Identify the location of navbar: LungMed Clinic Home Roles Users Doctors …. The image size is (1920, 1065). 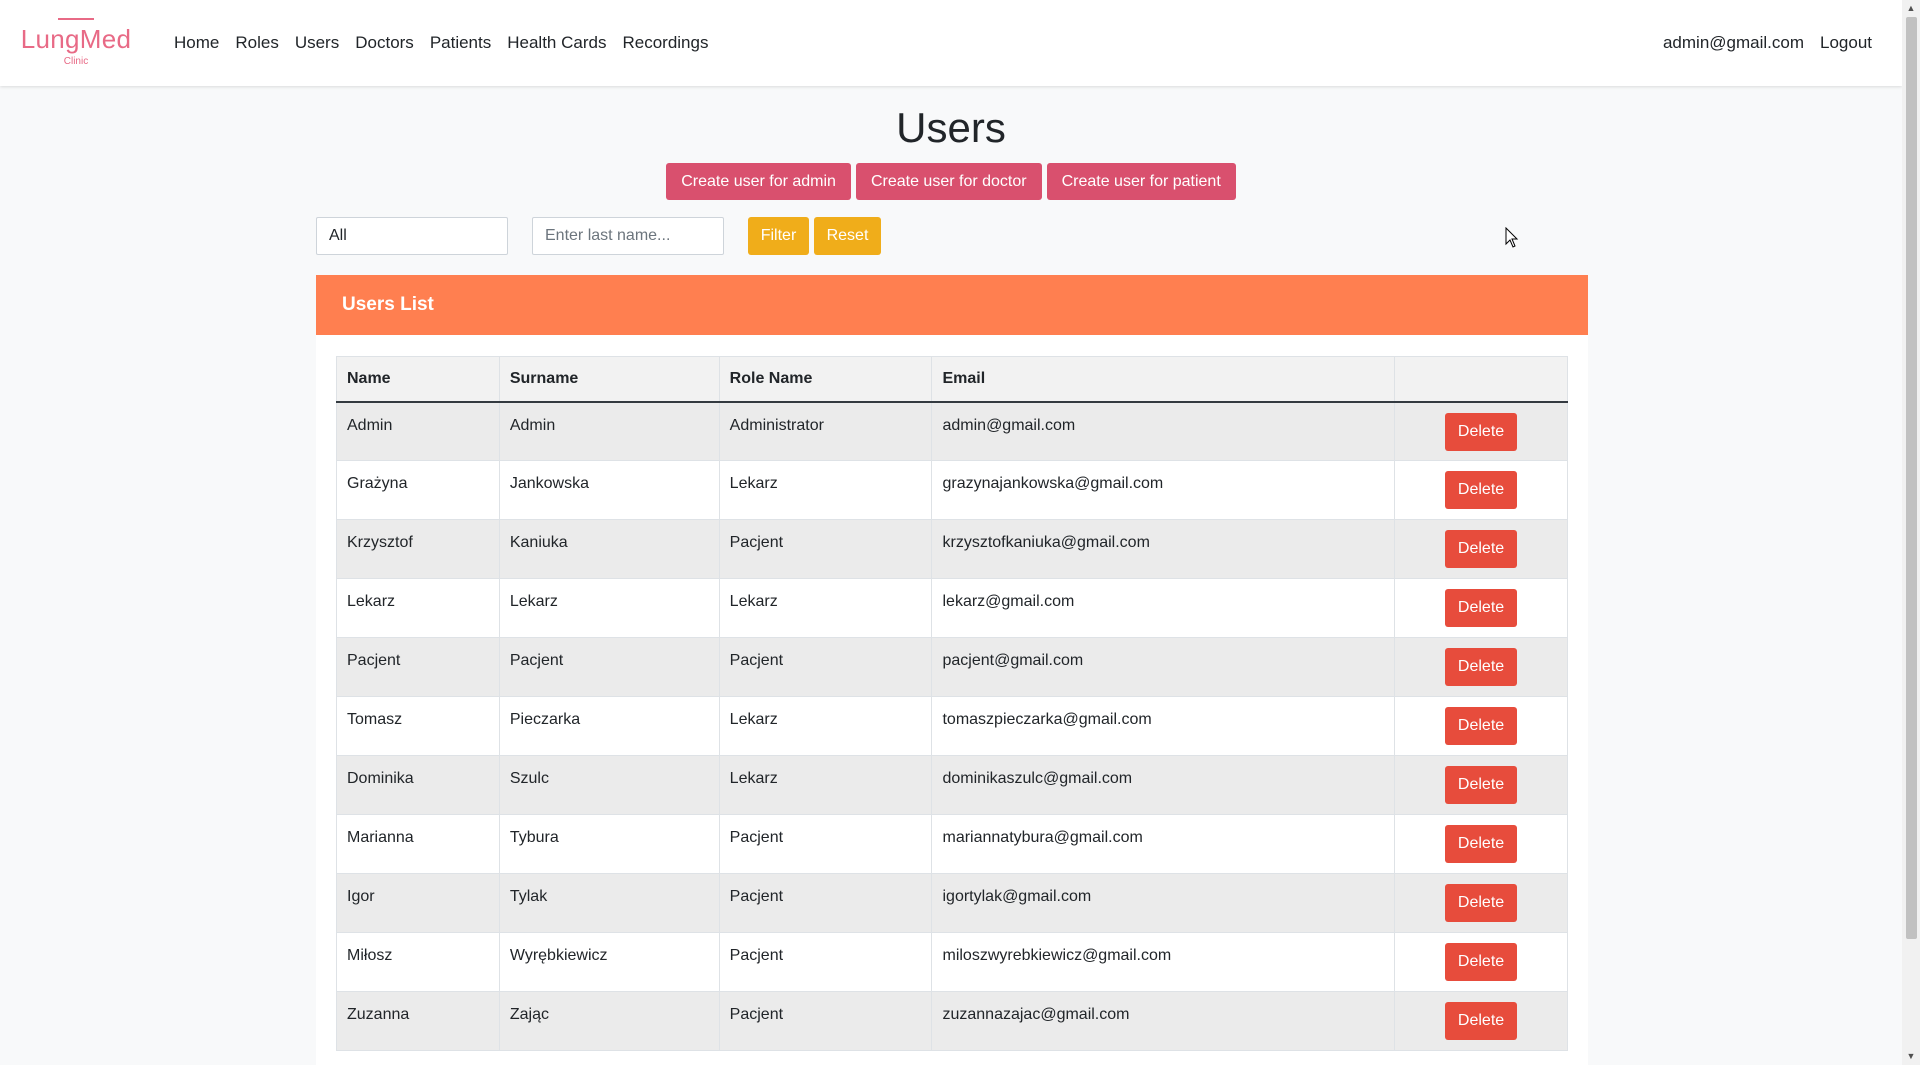
(951, 43).